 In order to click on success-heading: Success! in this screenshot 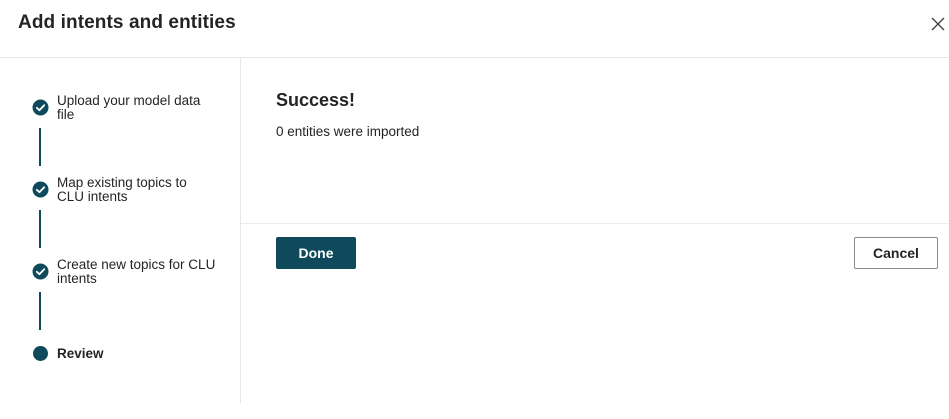, I will do `click(316, 100)`.